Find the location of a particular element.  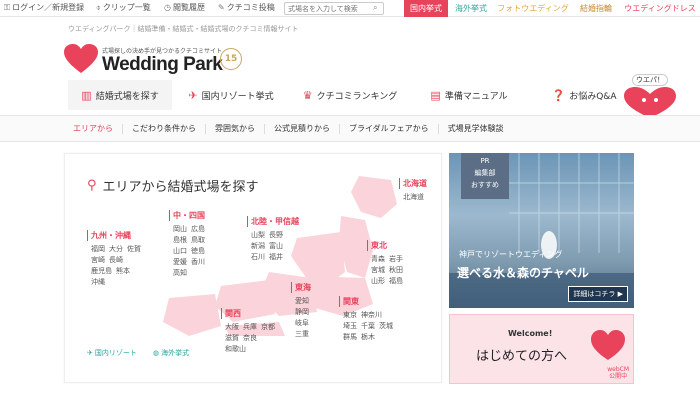

pref-link: 滋賀 is located at coordinates (232, 338).